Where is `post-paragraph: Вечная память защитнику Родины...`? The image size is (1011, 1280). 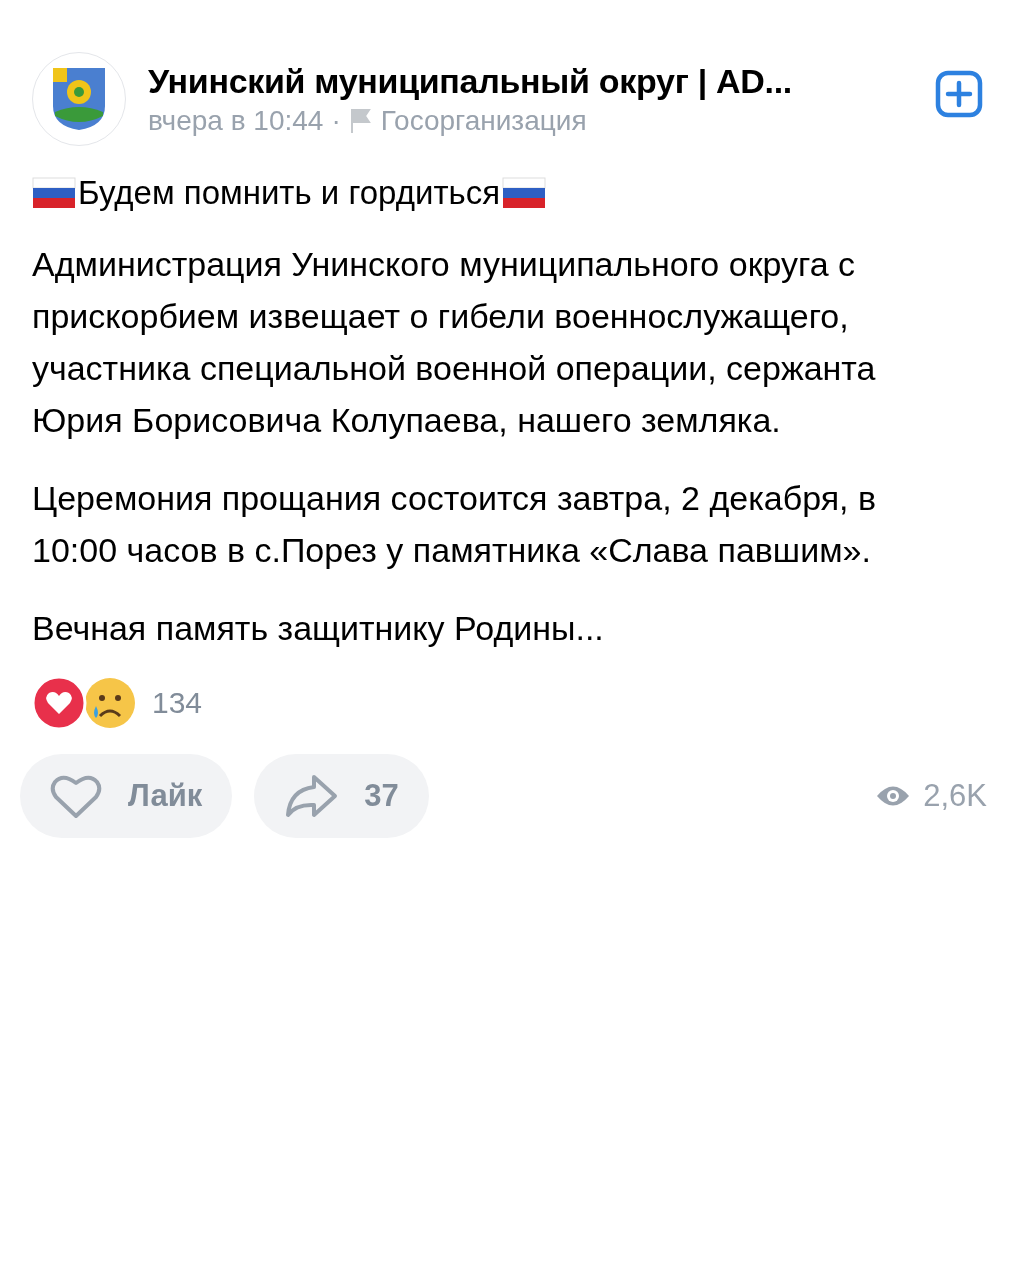 post-paragraph: Вечная память защитнику Родины... is located at coordinates (318, 628).